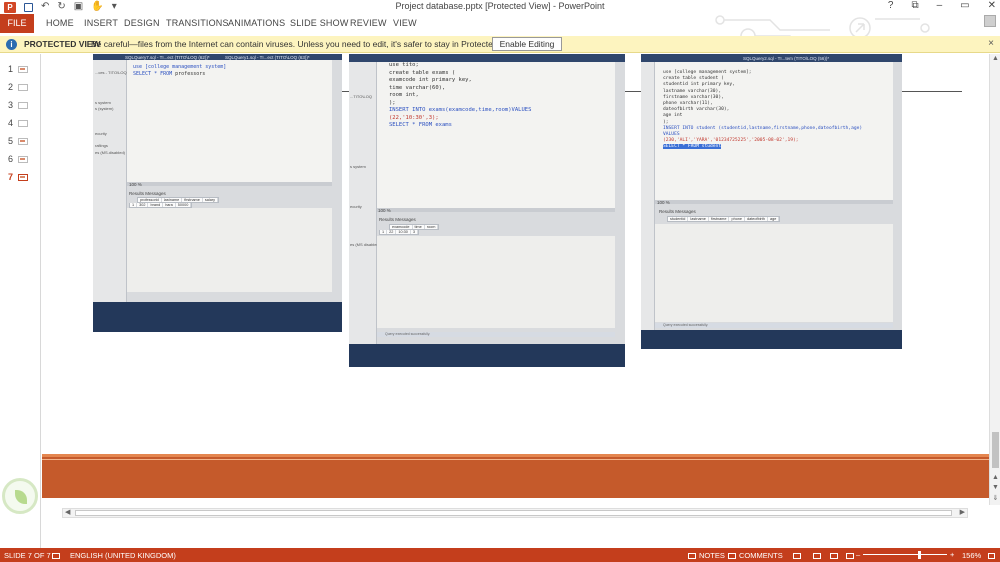 This screenshot has width=1000, height=562. What do you see at coordinates (835, 555) in the screenshot?
I see `reading-view-icon` at bounding box center [835, 555].